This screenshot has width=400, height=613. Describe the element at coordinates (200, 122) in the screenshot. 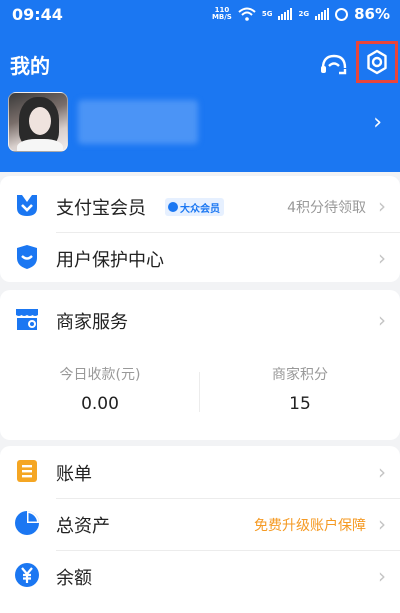

I see `profile-row: ›` at that location.